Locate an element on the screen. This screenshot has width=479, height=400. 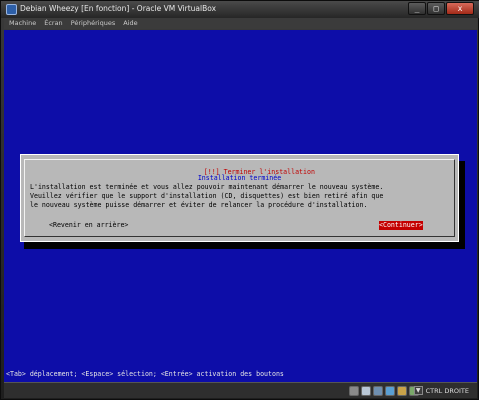
cd-icon is located at coordinates (366, 391).